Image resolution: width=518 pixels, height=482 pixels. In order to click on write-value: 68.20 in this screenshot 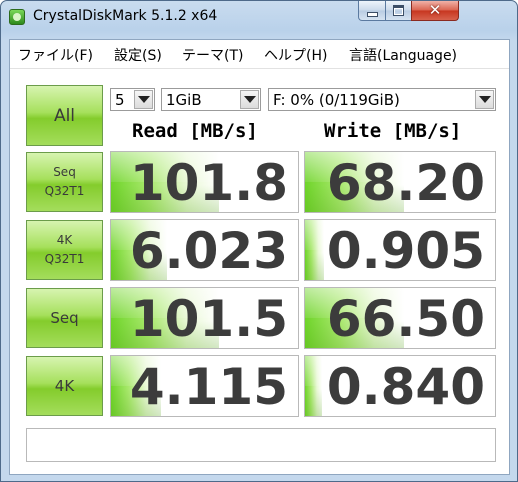, I will do `click(405, 183)`.